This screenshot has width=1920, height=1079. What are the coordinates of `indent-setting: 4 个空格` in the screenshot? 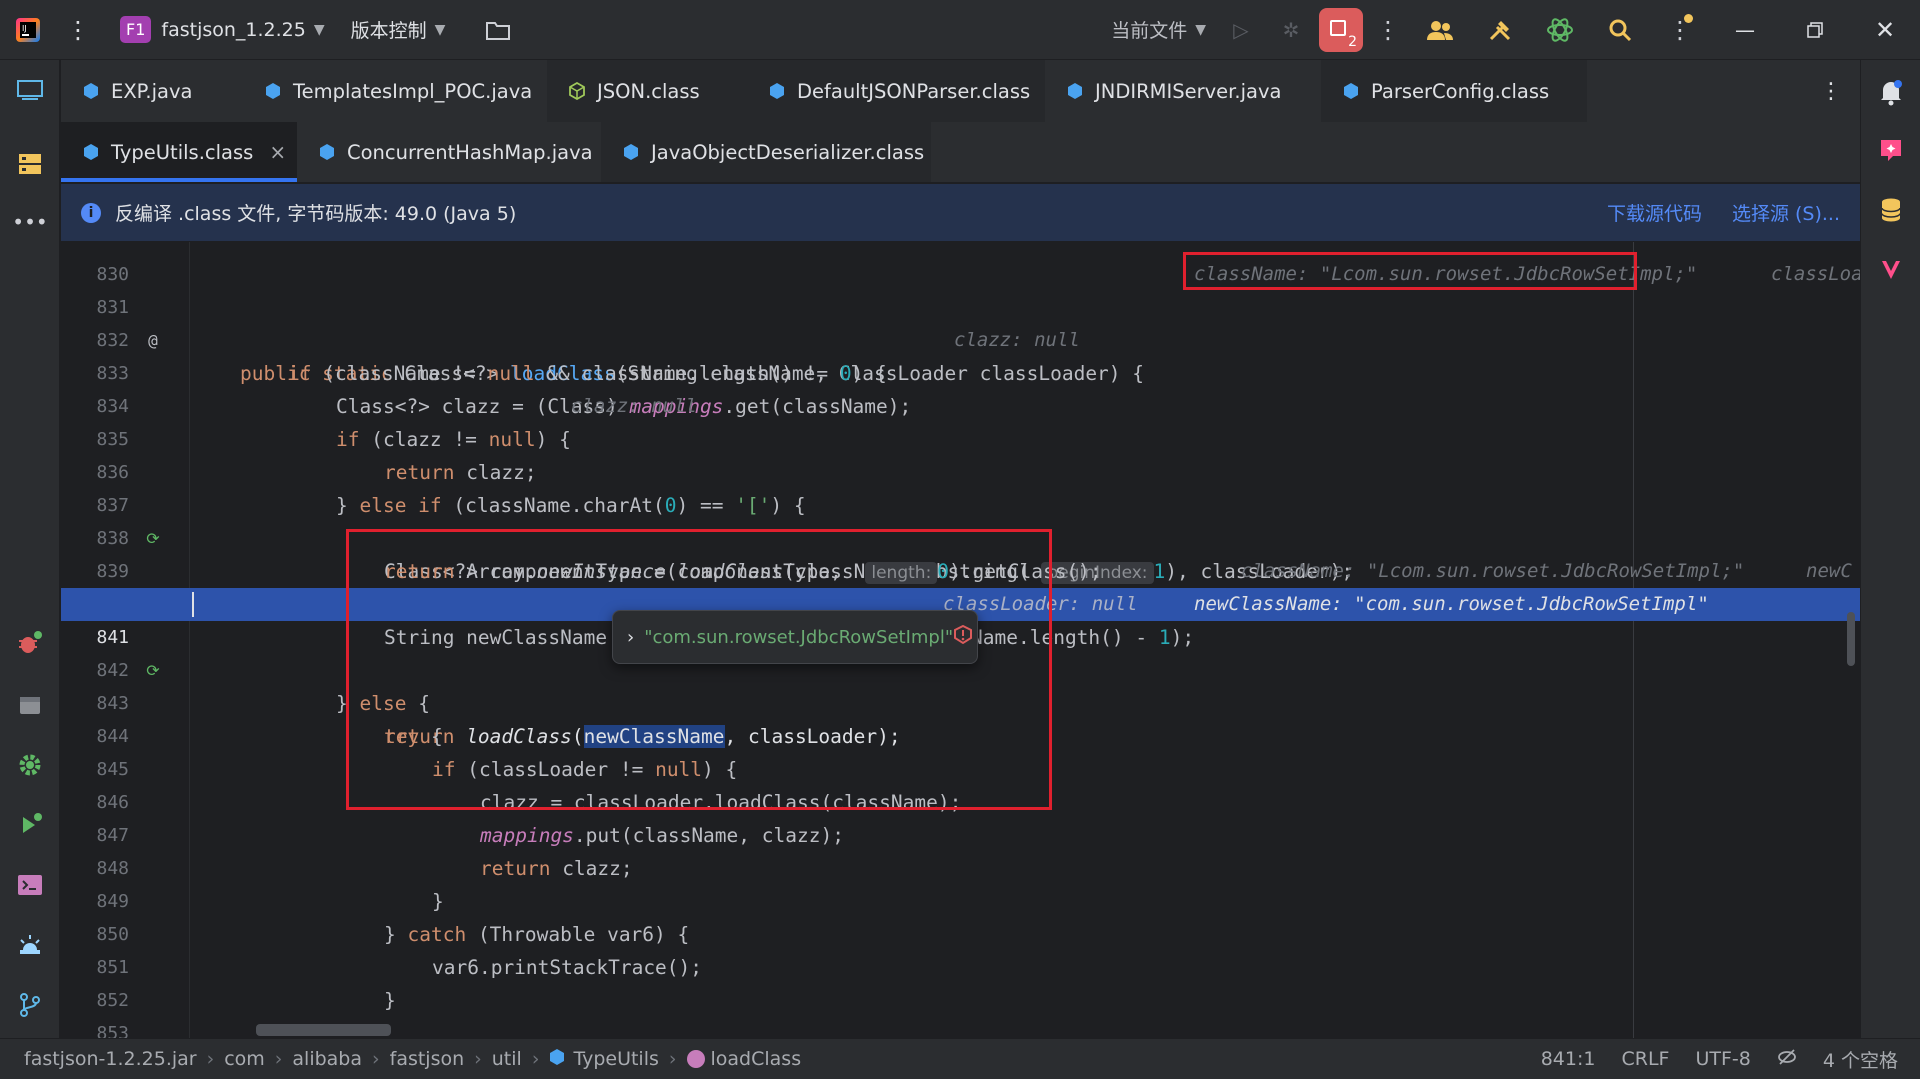 It's located at (1860, 1059).